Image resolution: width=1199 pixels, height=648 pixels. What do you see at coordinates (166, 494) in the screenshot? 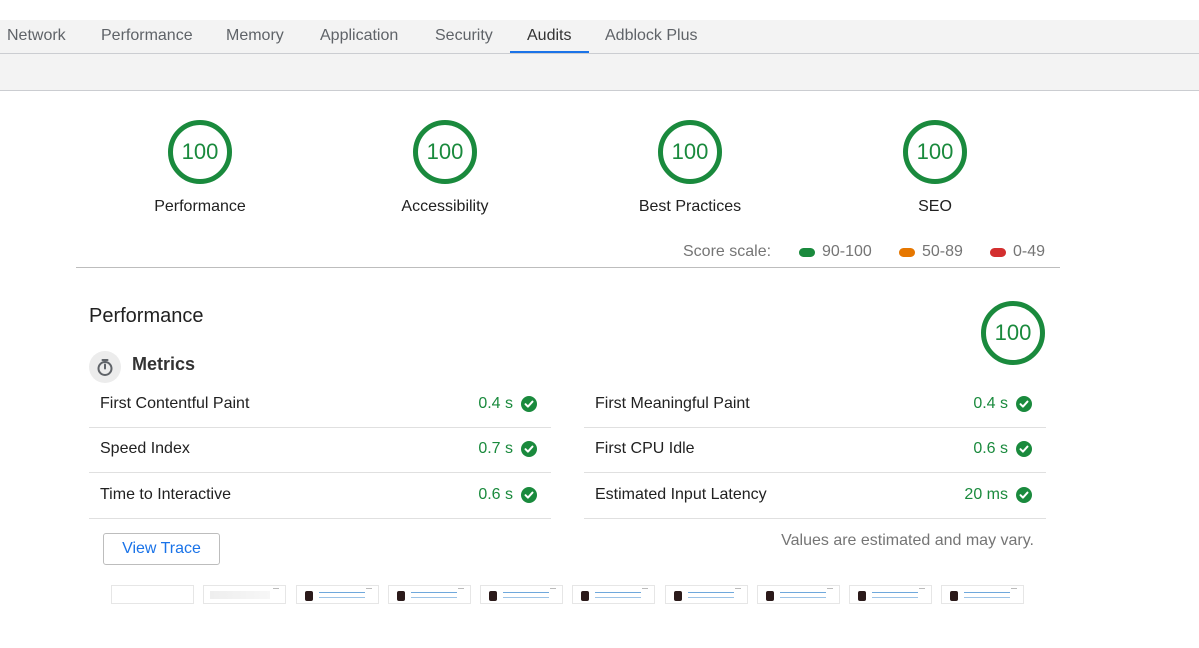
I see `metric-label: Time to Interactive` at bounding box center [166, 494].